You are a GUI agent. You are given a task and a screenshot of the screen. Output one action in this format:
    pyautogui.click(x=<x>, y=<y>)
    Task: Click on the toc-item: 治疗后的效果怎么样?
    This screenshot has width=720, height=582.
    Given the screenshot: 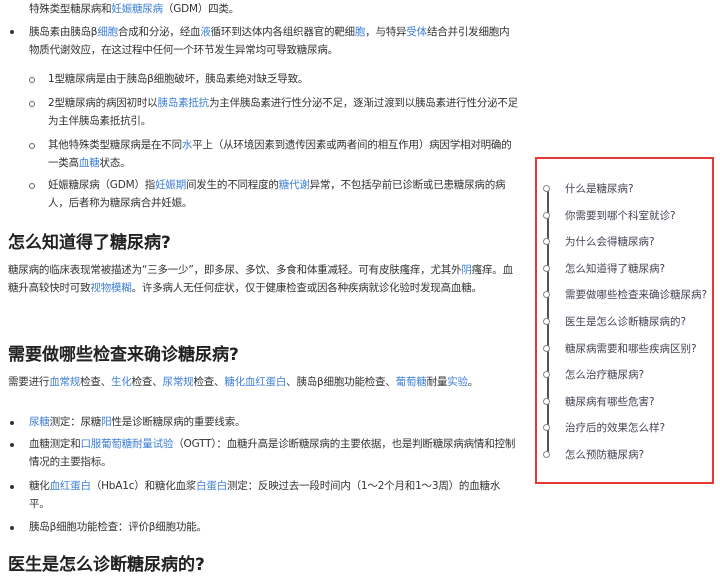 What is the action you would take?
    pyautogui.click(x=624, y=429)
    